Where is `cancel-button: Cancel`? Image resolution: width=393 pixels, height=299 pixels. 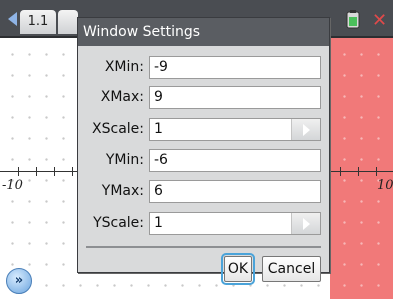
cancel-button: Cancel is located at coordinates (291, 269).